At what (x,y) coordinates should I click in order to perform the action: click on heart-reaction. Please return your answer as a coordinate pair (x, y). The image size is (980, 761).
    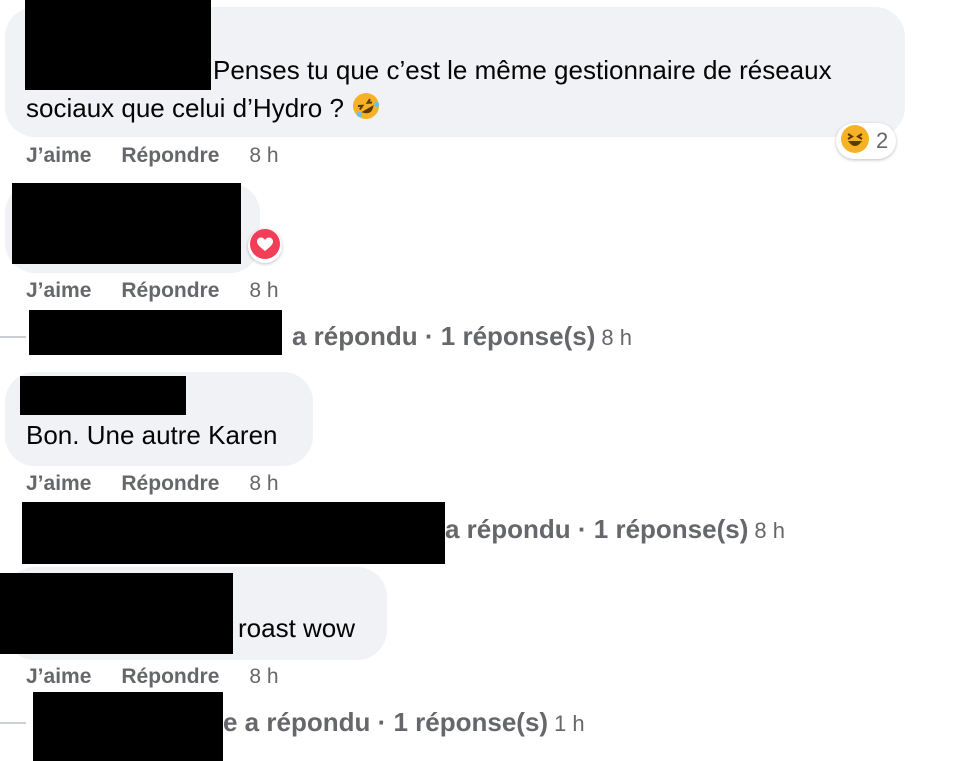
    Looking at the image, I should click on (265, 246).